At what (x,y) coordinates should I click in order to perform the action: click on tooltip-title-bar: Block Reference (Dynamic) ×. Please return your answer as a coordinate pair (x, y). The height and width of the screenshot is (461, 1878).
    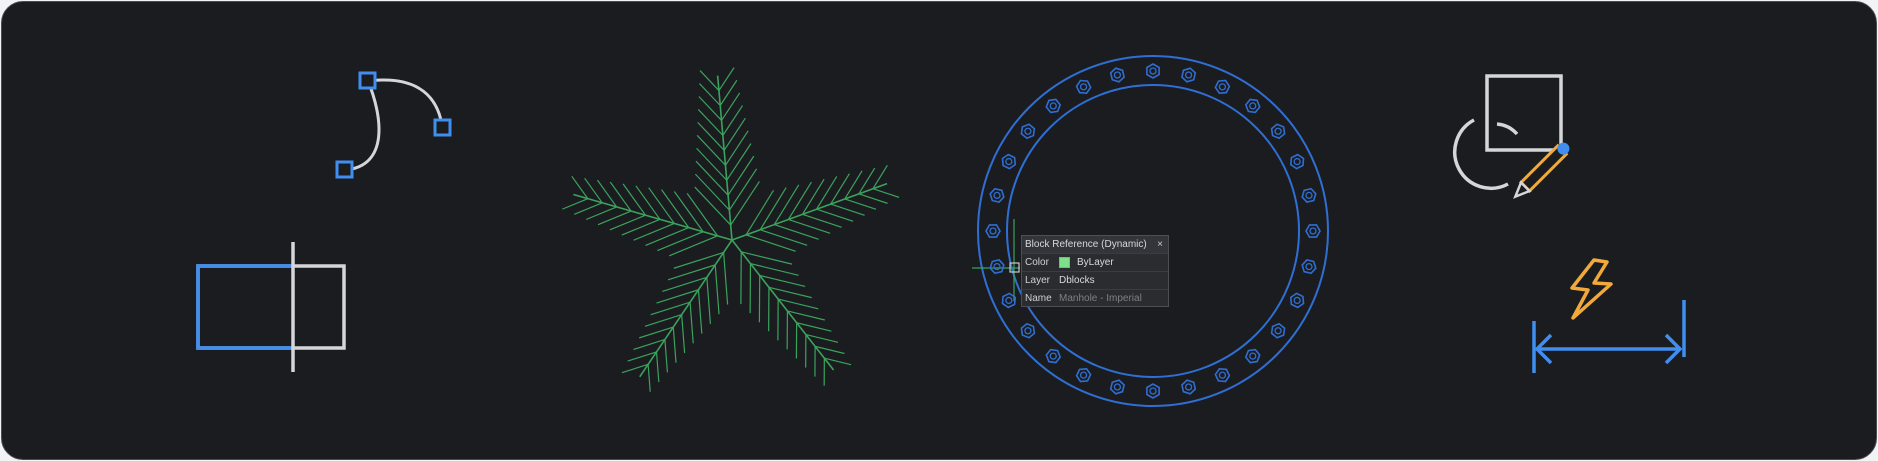
    Looking at the image, I should click on (1095, 244).